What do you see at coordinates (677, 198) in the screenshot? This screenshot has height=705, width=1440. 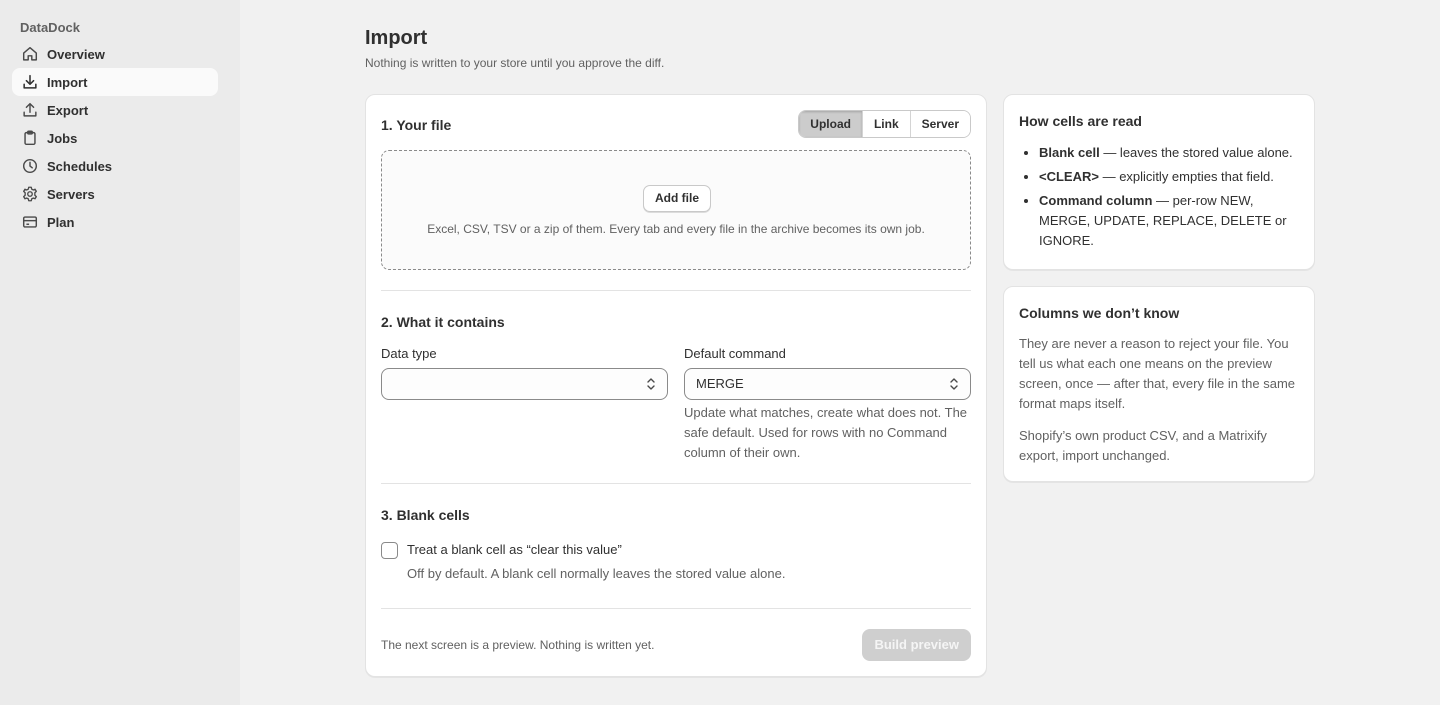 I see `add-file-button: Add file` at bounding box center [677, 198].